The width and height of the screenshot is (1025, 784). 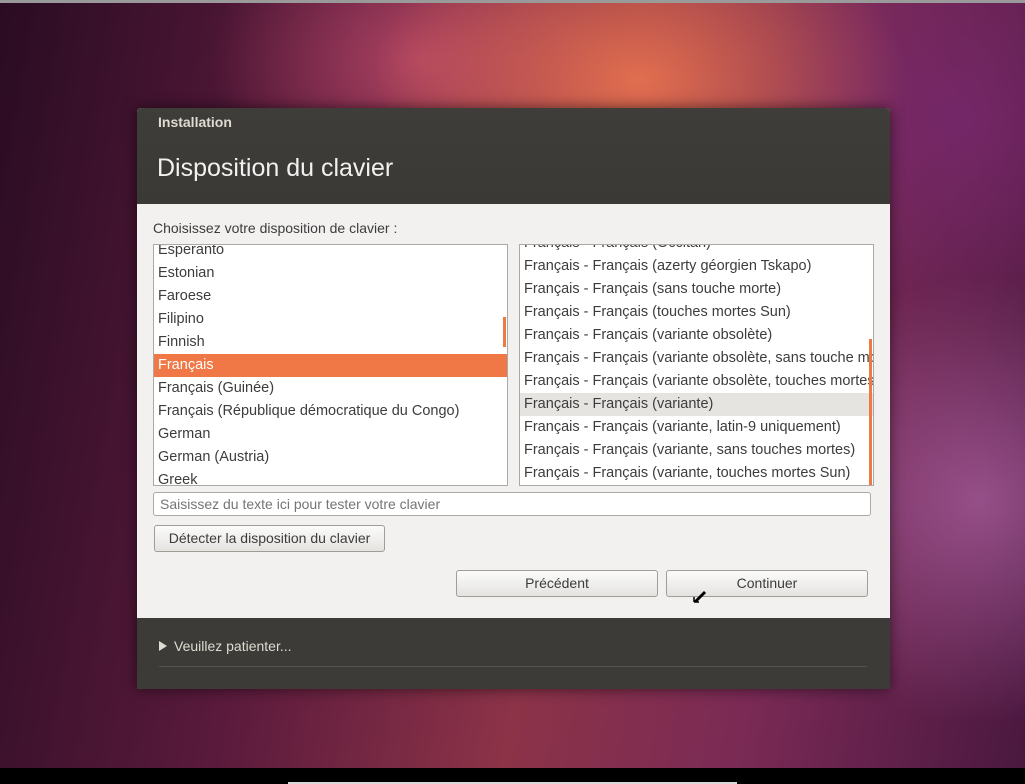 I want to click on layout-list-item: German (Austria), so click(x=330, y=457).